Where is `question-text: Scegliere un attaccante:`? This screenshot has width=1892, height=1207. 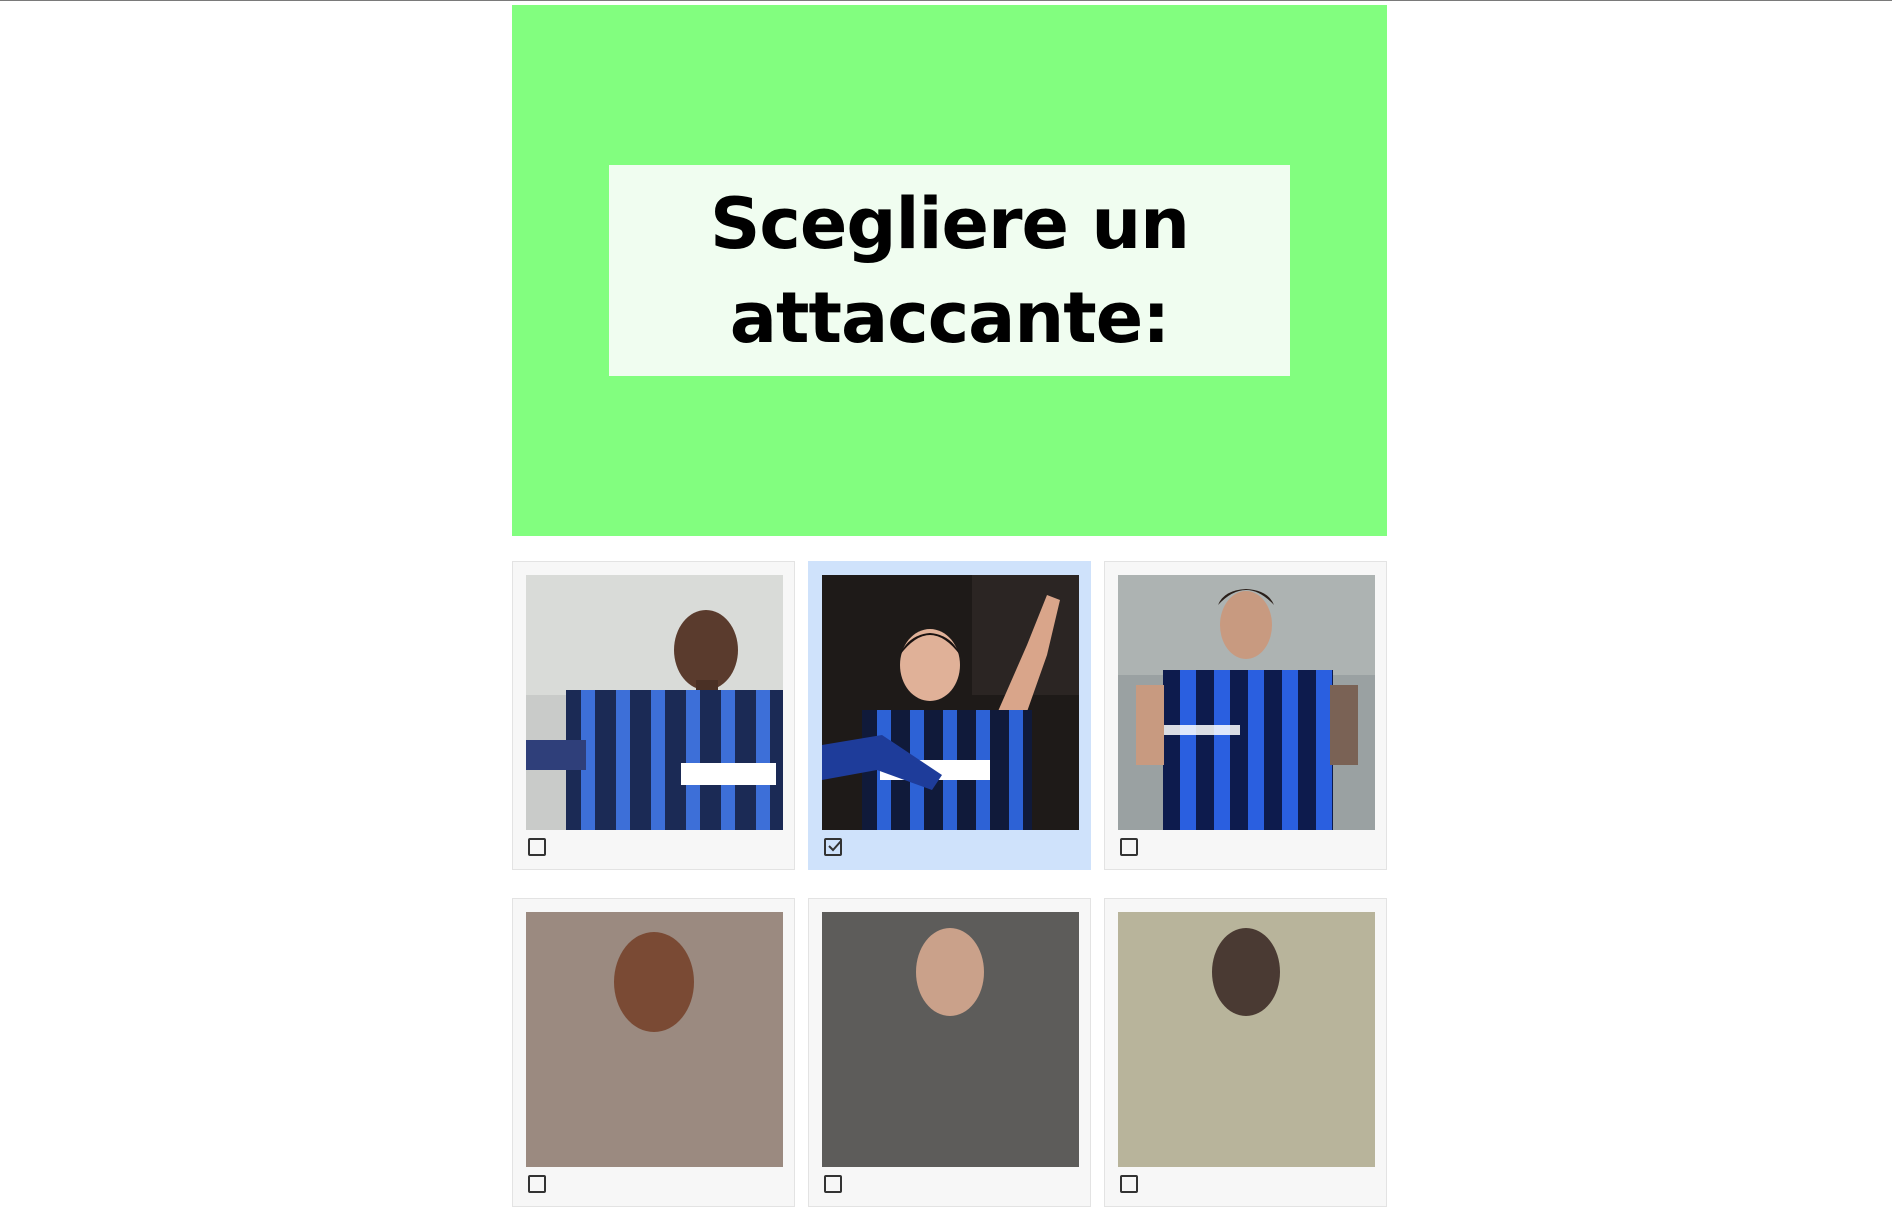
question-text: Scegliere un attaccante: is located at coordinates (950, 270).